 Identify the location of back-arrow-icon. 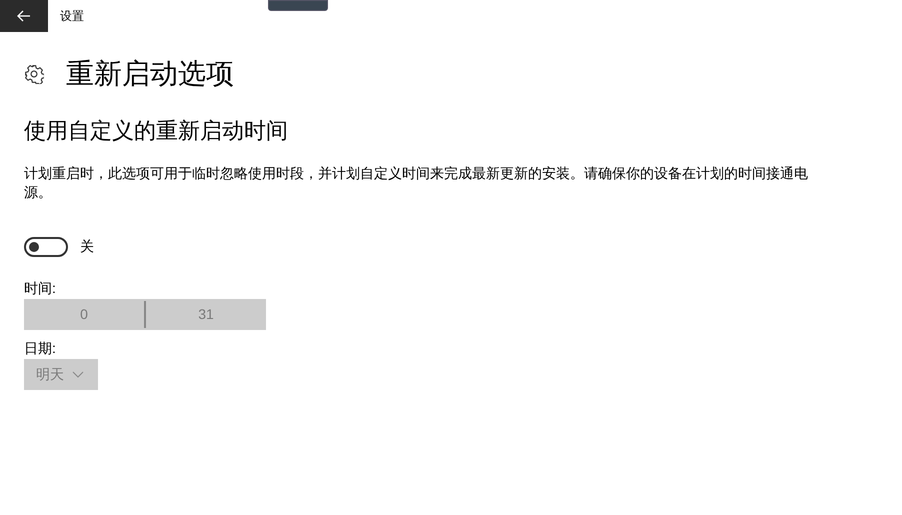
(24, 16).